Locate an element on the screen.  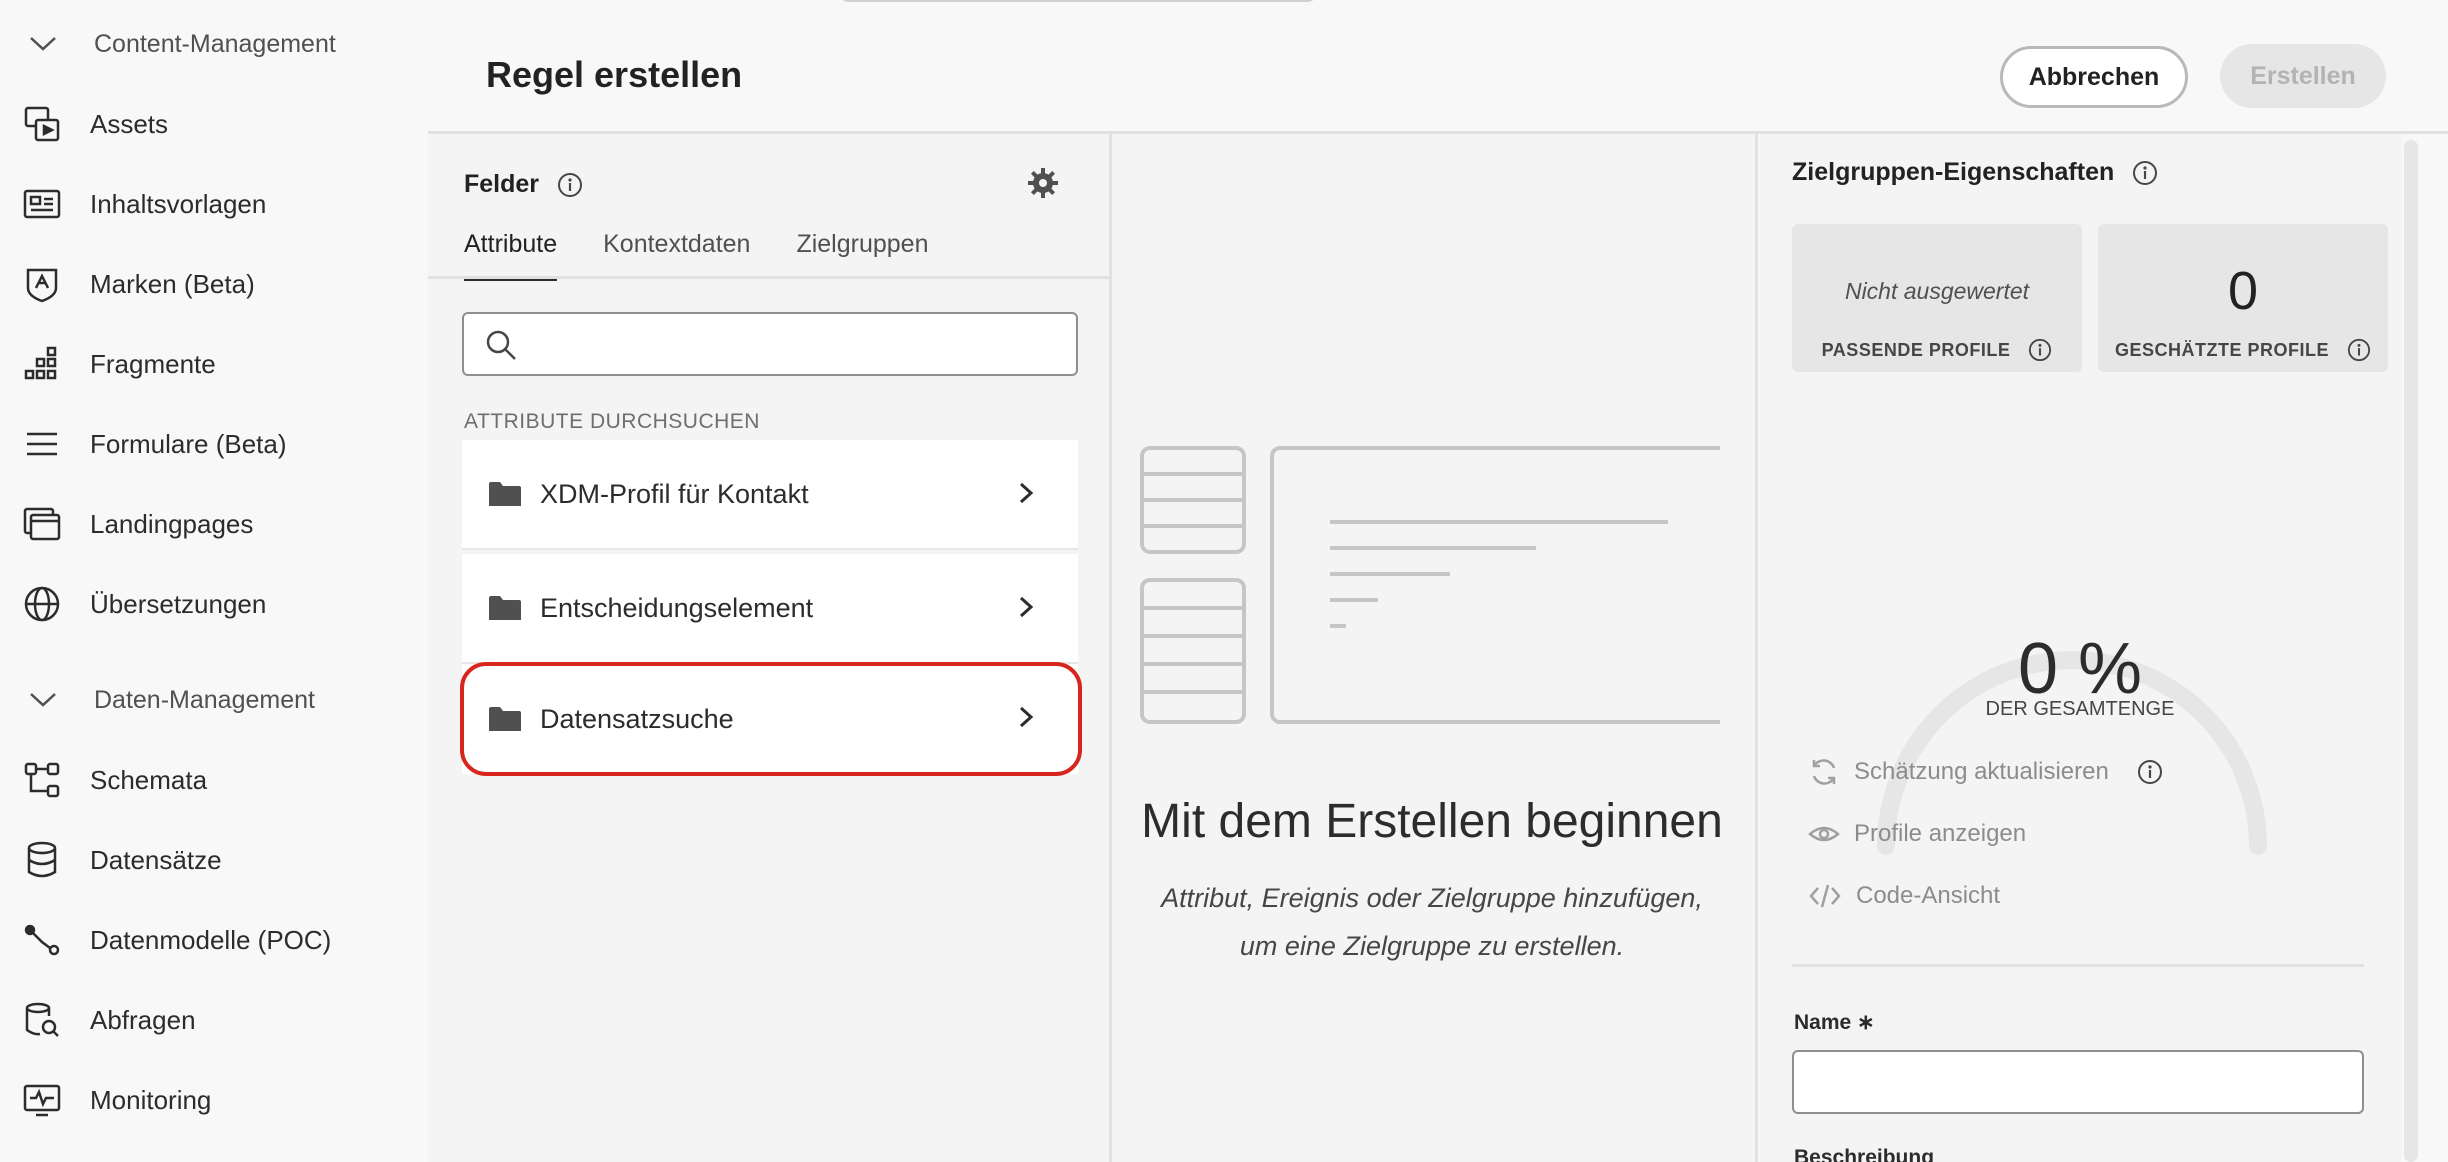
folder-row-xdm-profile: XDM-Profil für Kontakt is located at coordinates (770, 495).